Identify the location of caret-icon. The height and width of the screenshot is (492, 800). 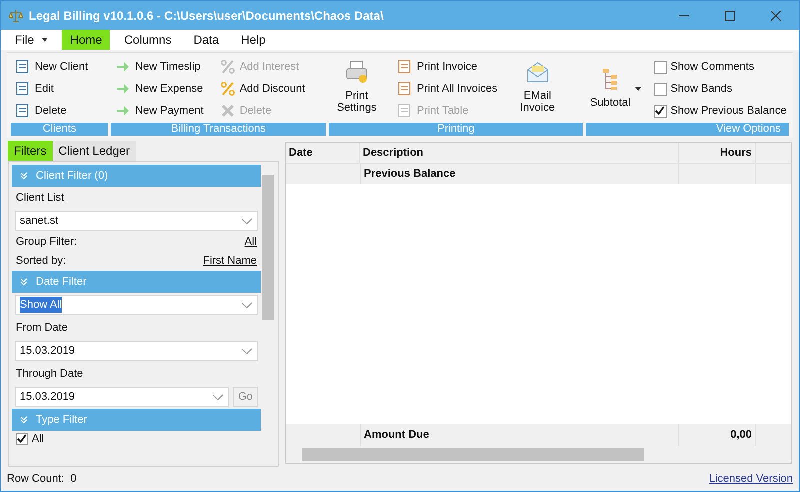
(638, 89).